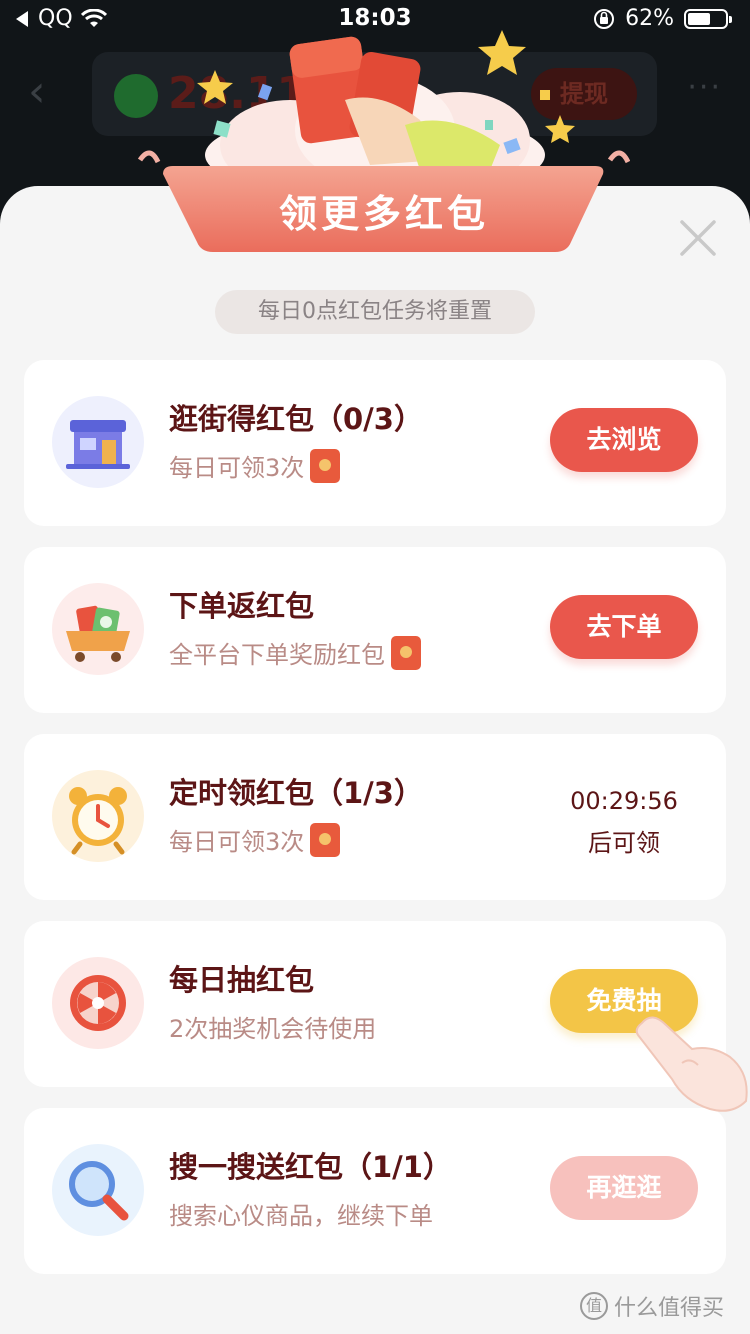  Describe the element at coordinates (98, 1190) in the screenshot. I see `magnifier-icon` at that location.